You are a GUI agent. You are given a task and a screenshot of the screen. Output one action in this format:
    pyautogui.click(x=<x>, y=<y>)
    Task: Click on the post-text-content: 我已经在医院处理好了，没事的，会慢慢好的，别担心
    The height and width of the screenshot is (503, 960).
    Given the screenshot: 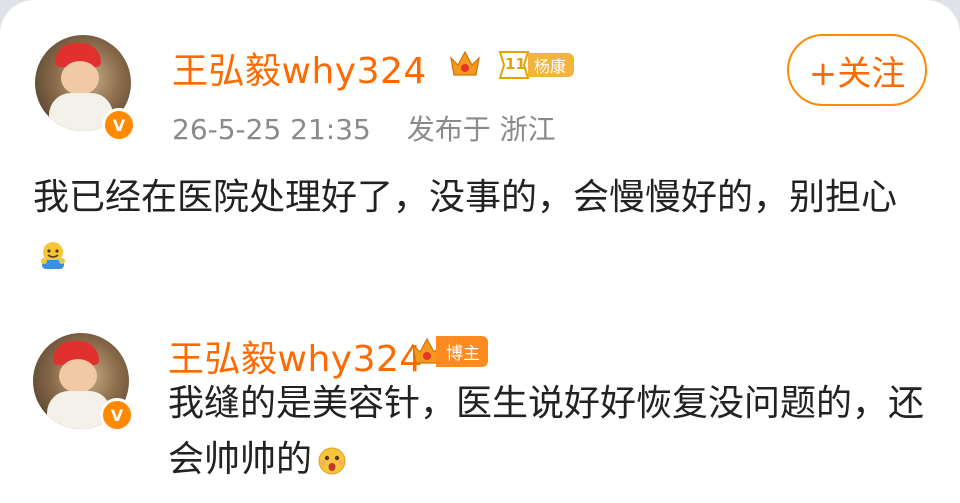 What is the action you would take?
    pyautogui.click(x=465, y=197)
    